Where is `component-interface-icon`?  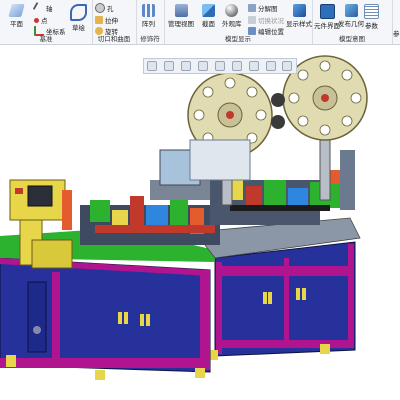 component-interface-icon is located at coordinates (327, 11).